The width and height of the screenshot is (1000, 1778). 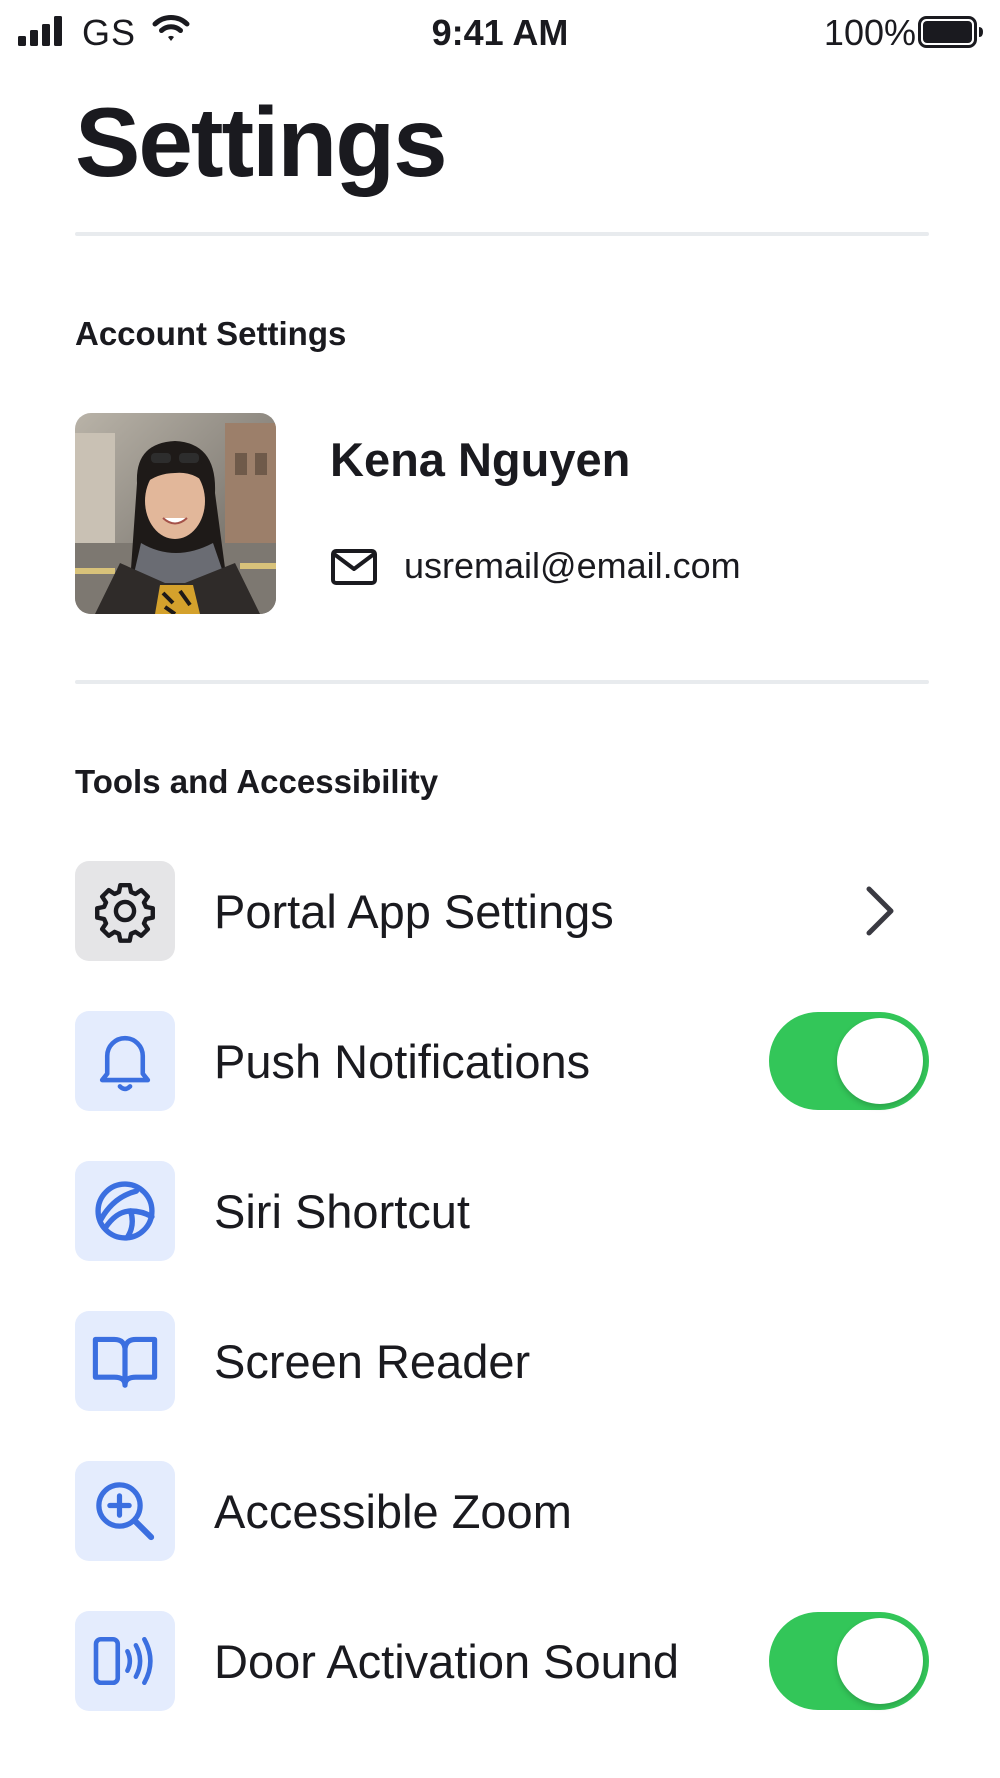 What do you see at coordinates (572, 565) in the screenshot?
I see `profile-email: usremail@email.com` at bounding box center [572, 565].